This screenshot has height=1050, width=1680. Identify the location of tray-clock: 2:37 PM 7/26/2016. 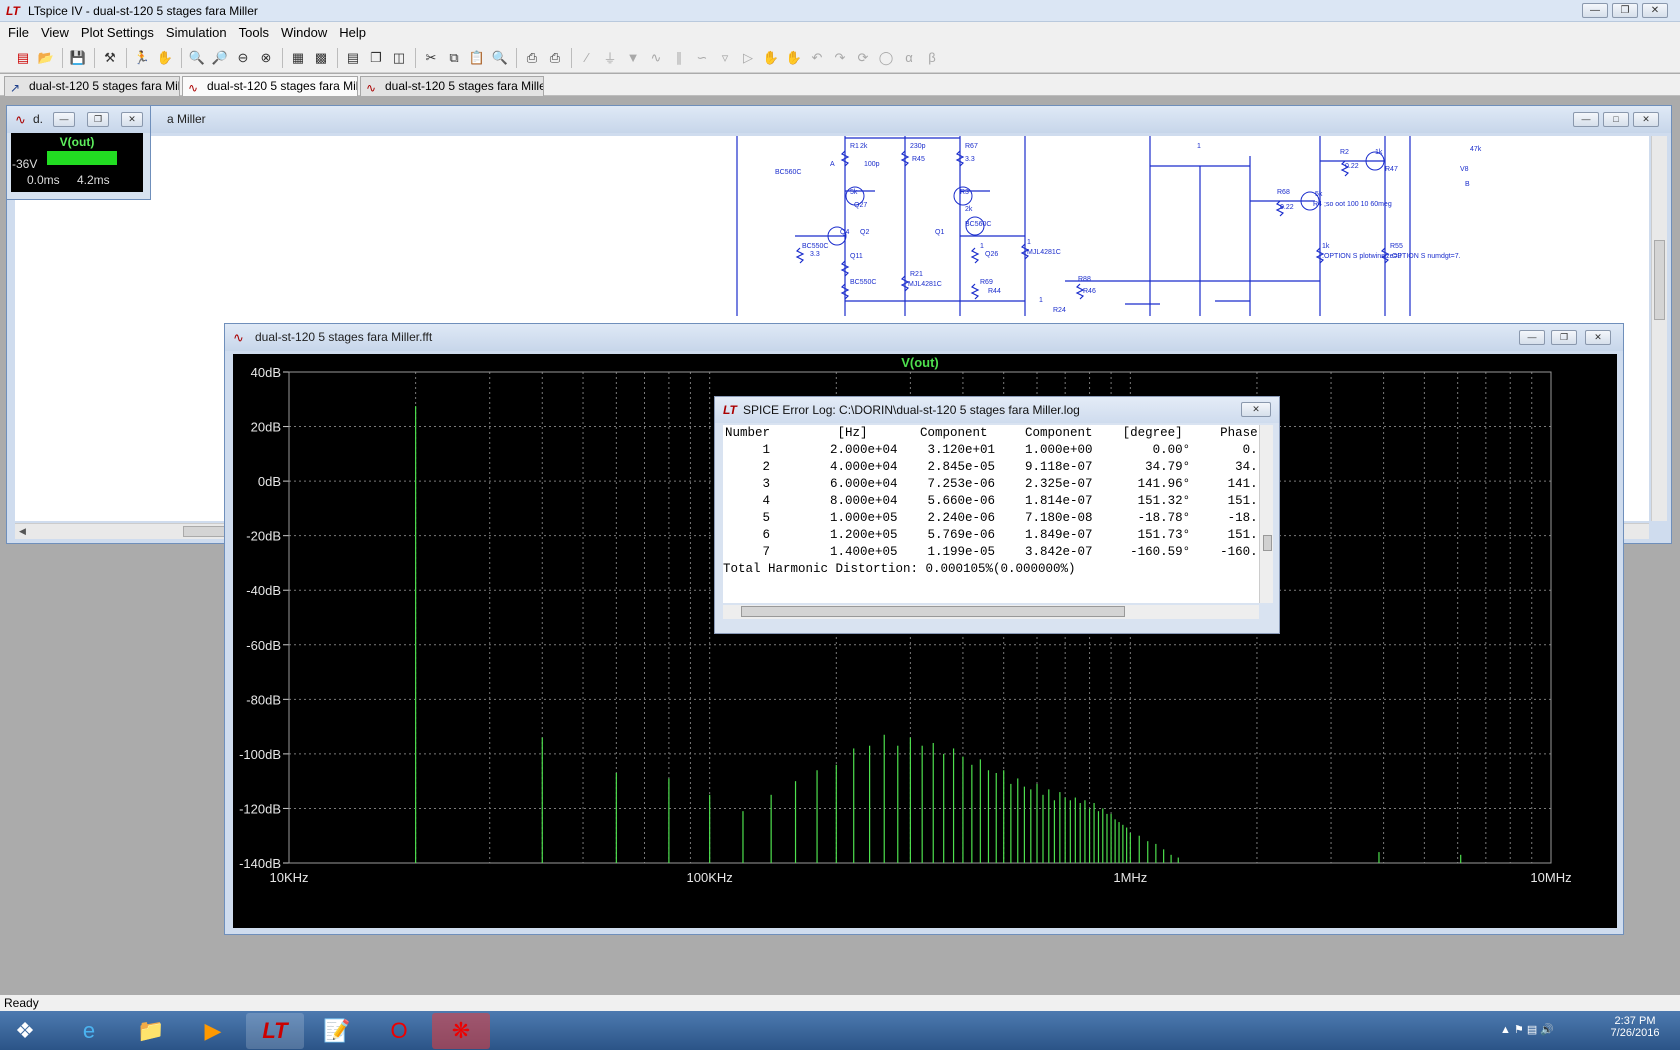
(1635, 1027).